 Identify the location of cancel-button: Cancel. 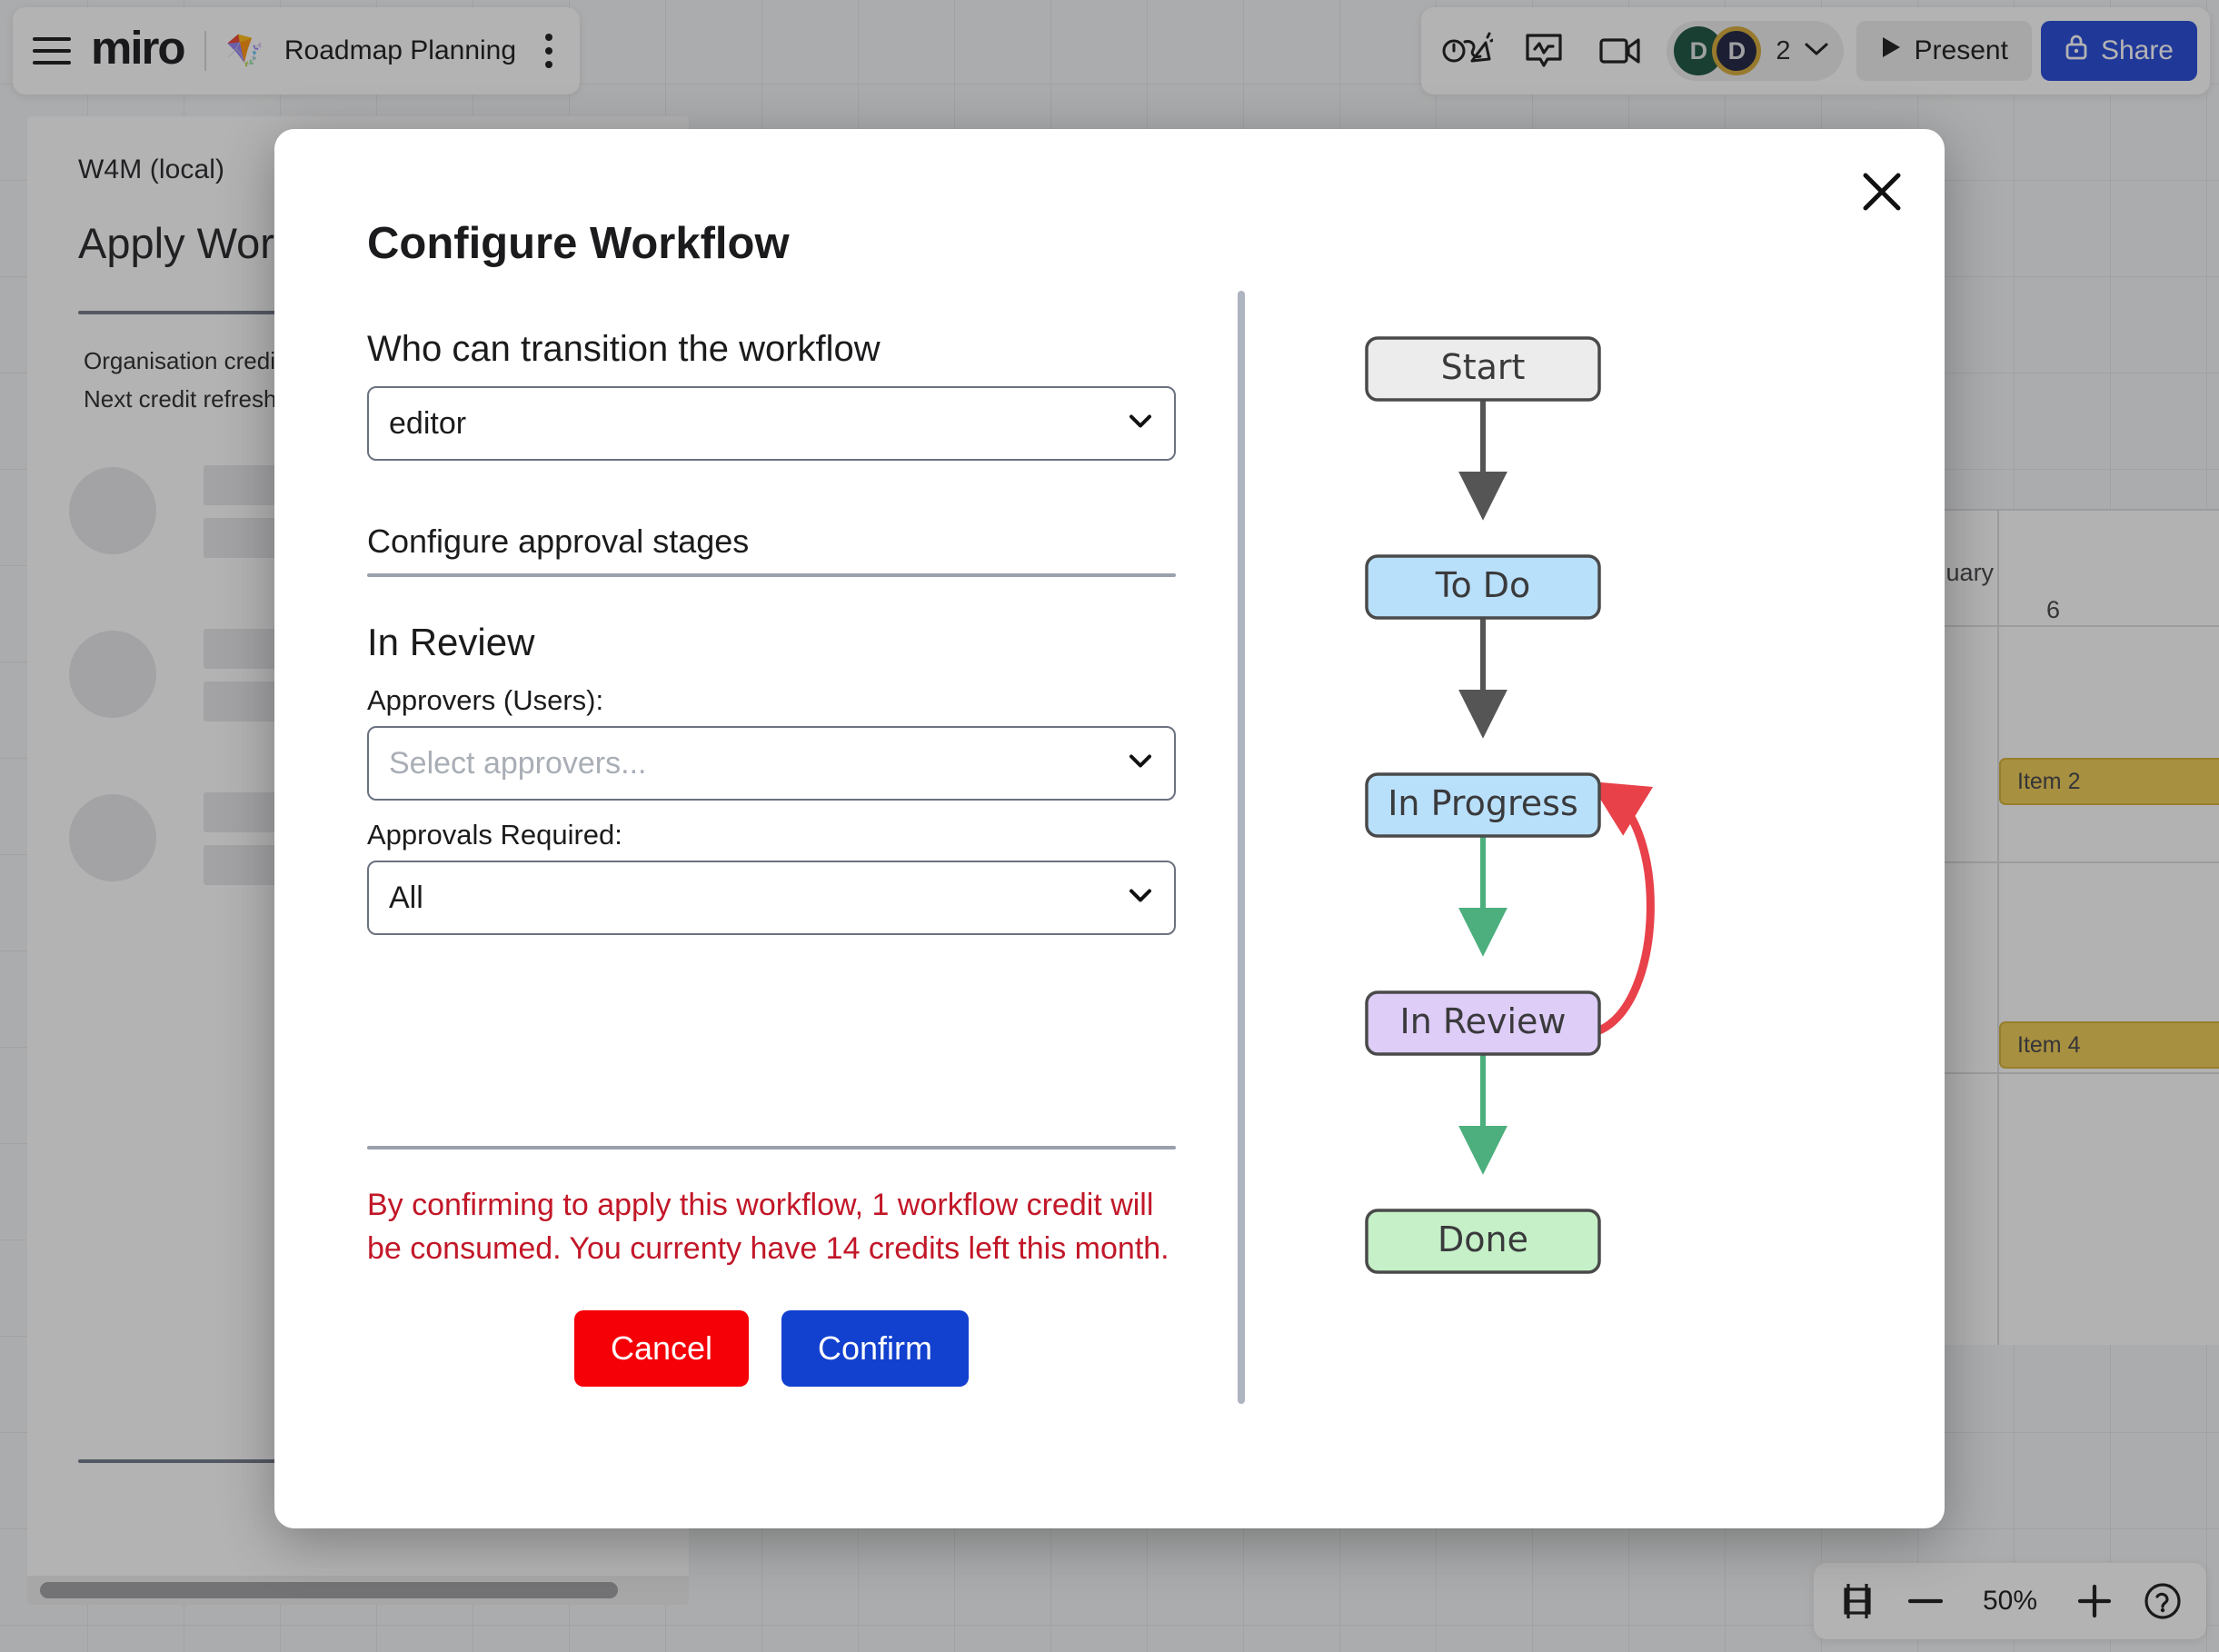
(661, 1348).